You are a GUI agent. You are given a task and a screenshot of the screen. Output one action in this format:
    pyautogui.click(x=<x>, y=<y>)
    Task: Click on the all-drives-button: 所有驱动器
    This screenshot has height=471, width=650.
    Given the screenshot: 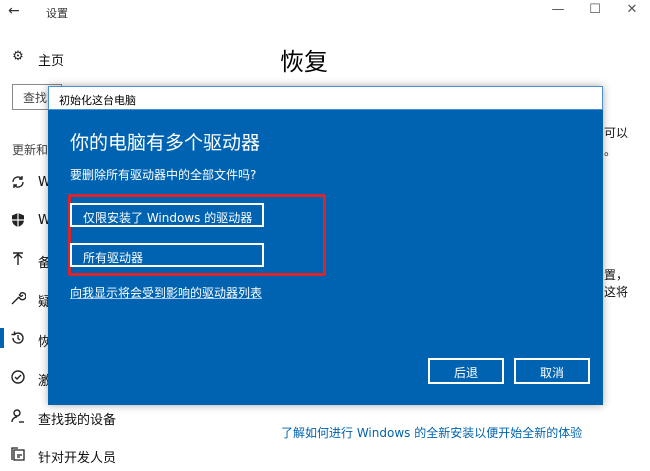 What is the action you would take?
    pyautogui.click(x=167, y=255)
    